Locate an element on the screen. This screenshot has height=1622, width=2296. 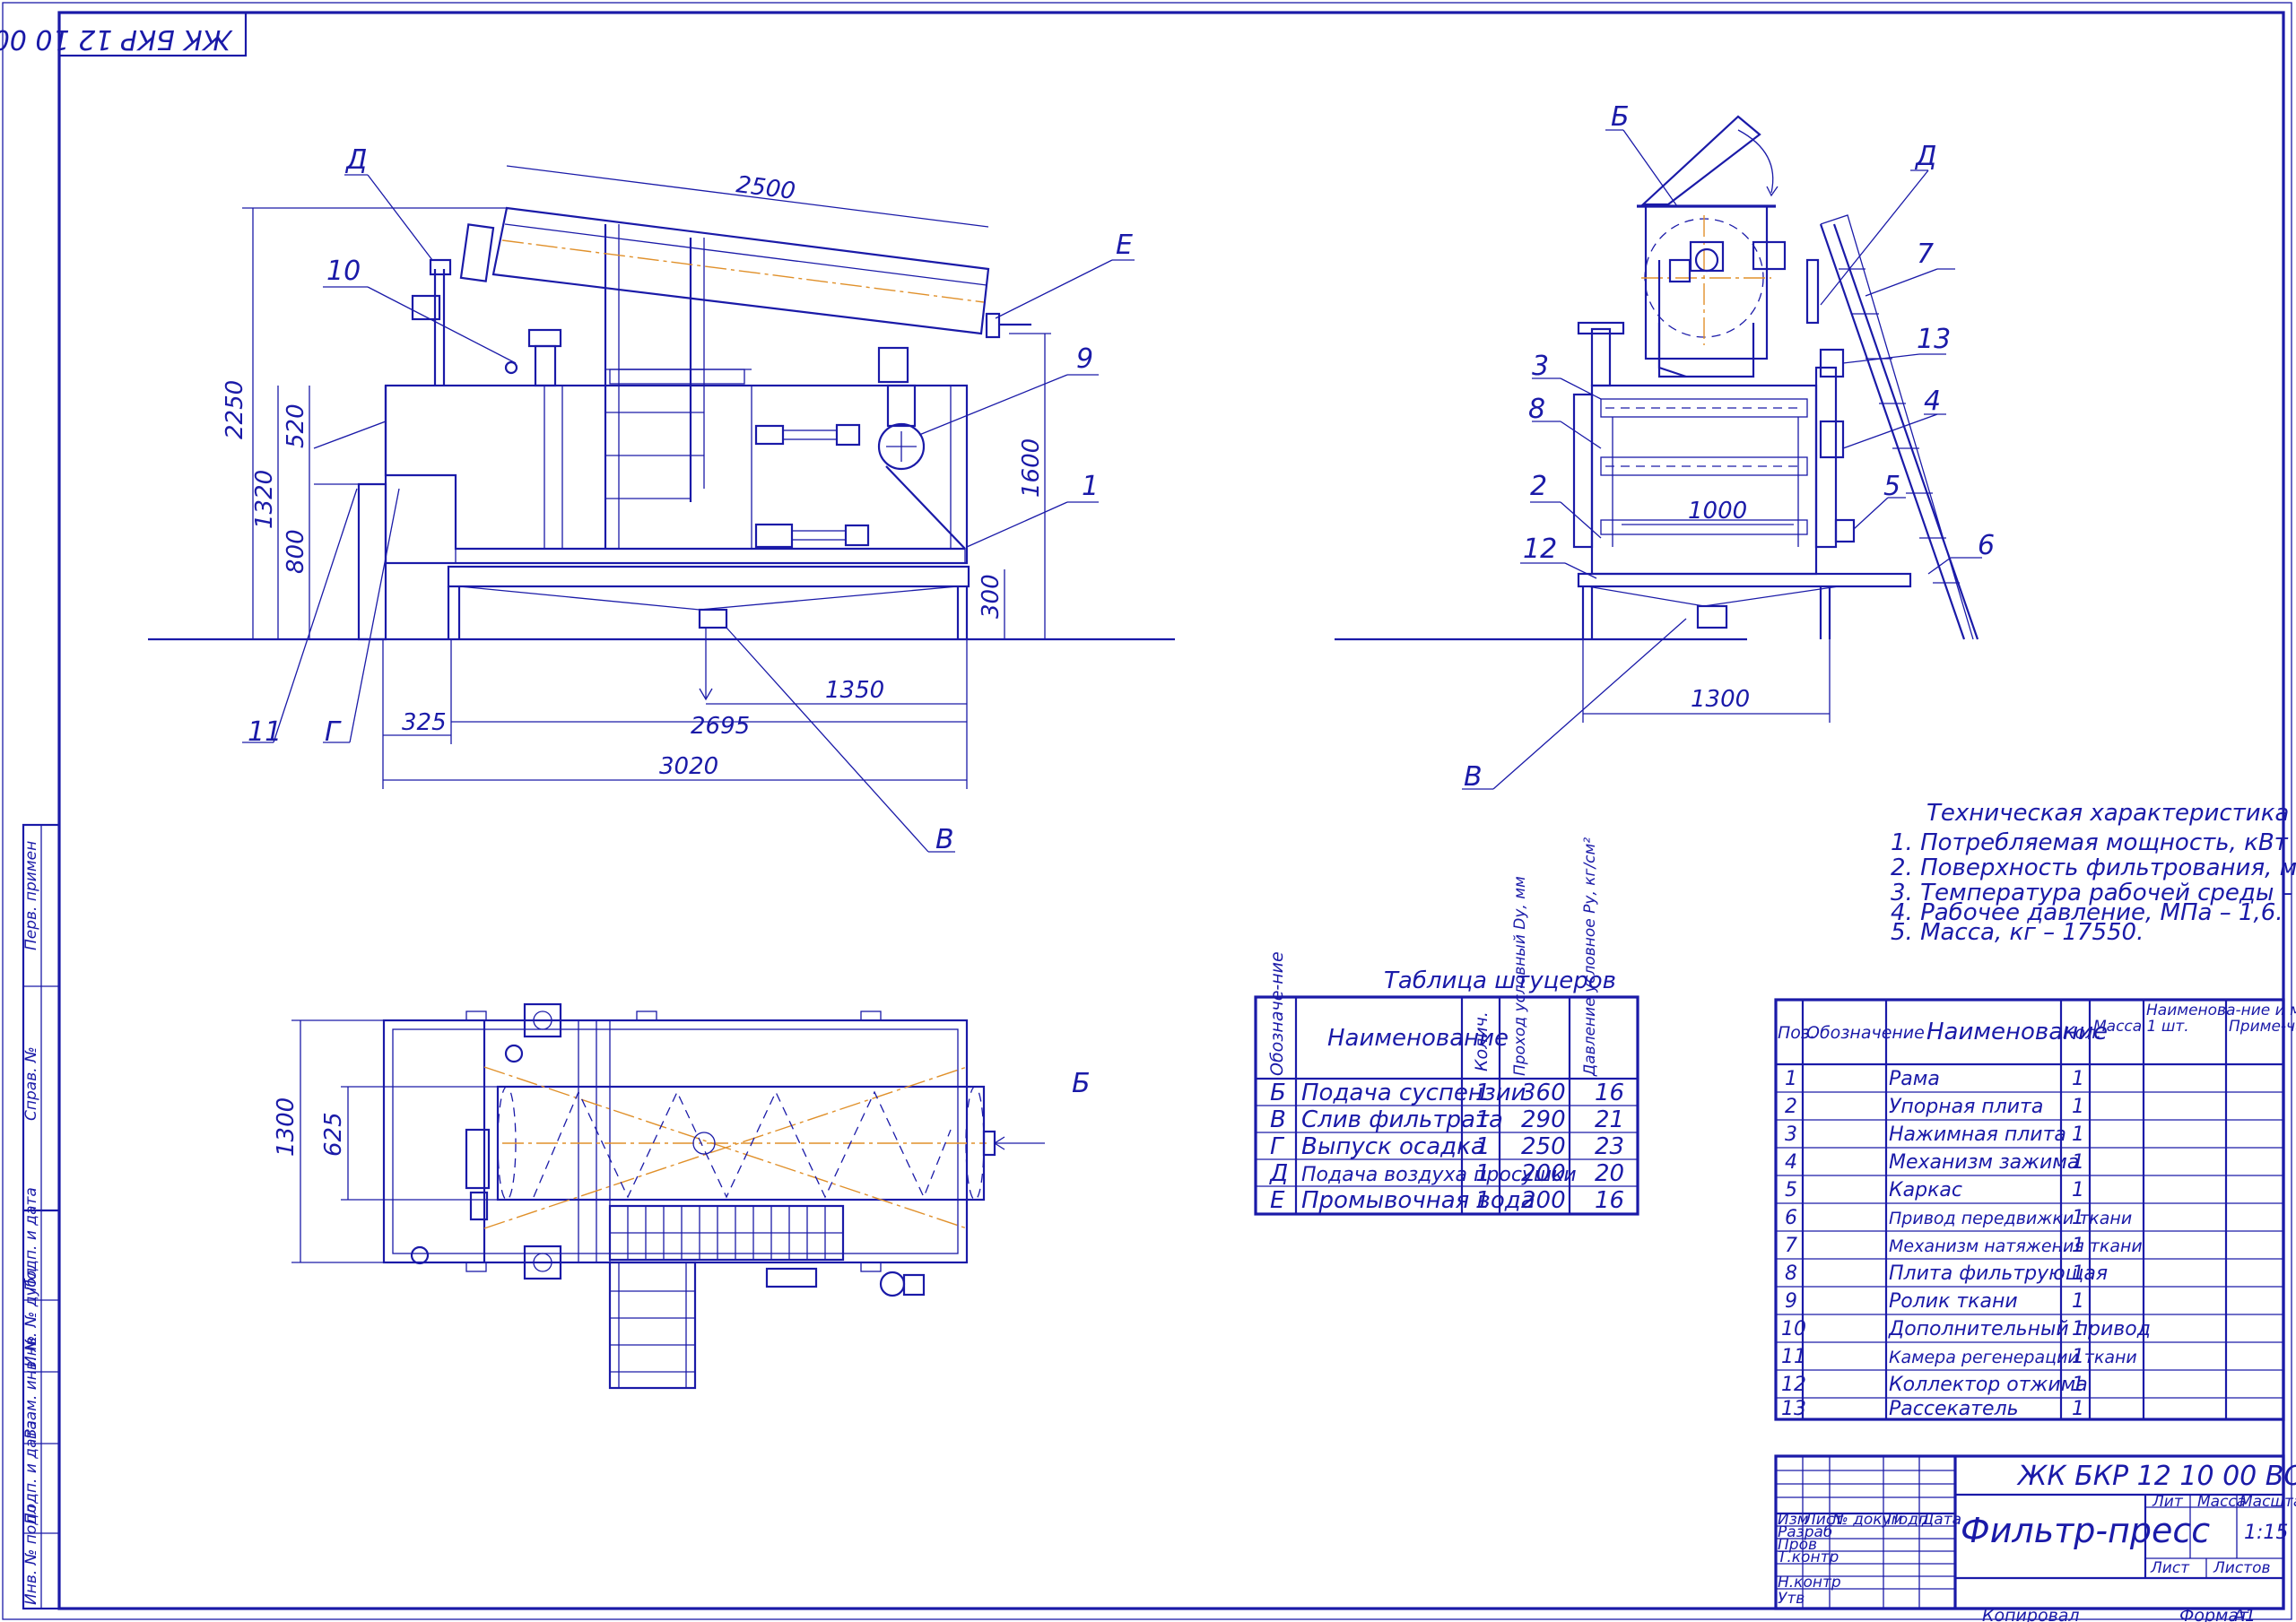
nozzle-r3-c1: Г is located at coordinates (1277, 1146).